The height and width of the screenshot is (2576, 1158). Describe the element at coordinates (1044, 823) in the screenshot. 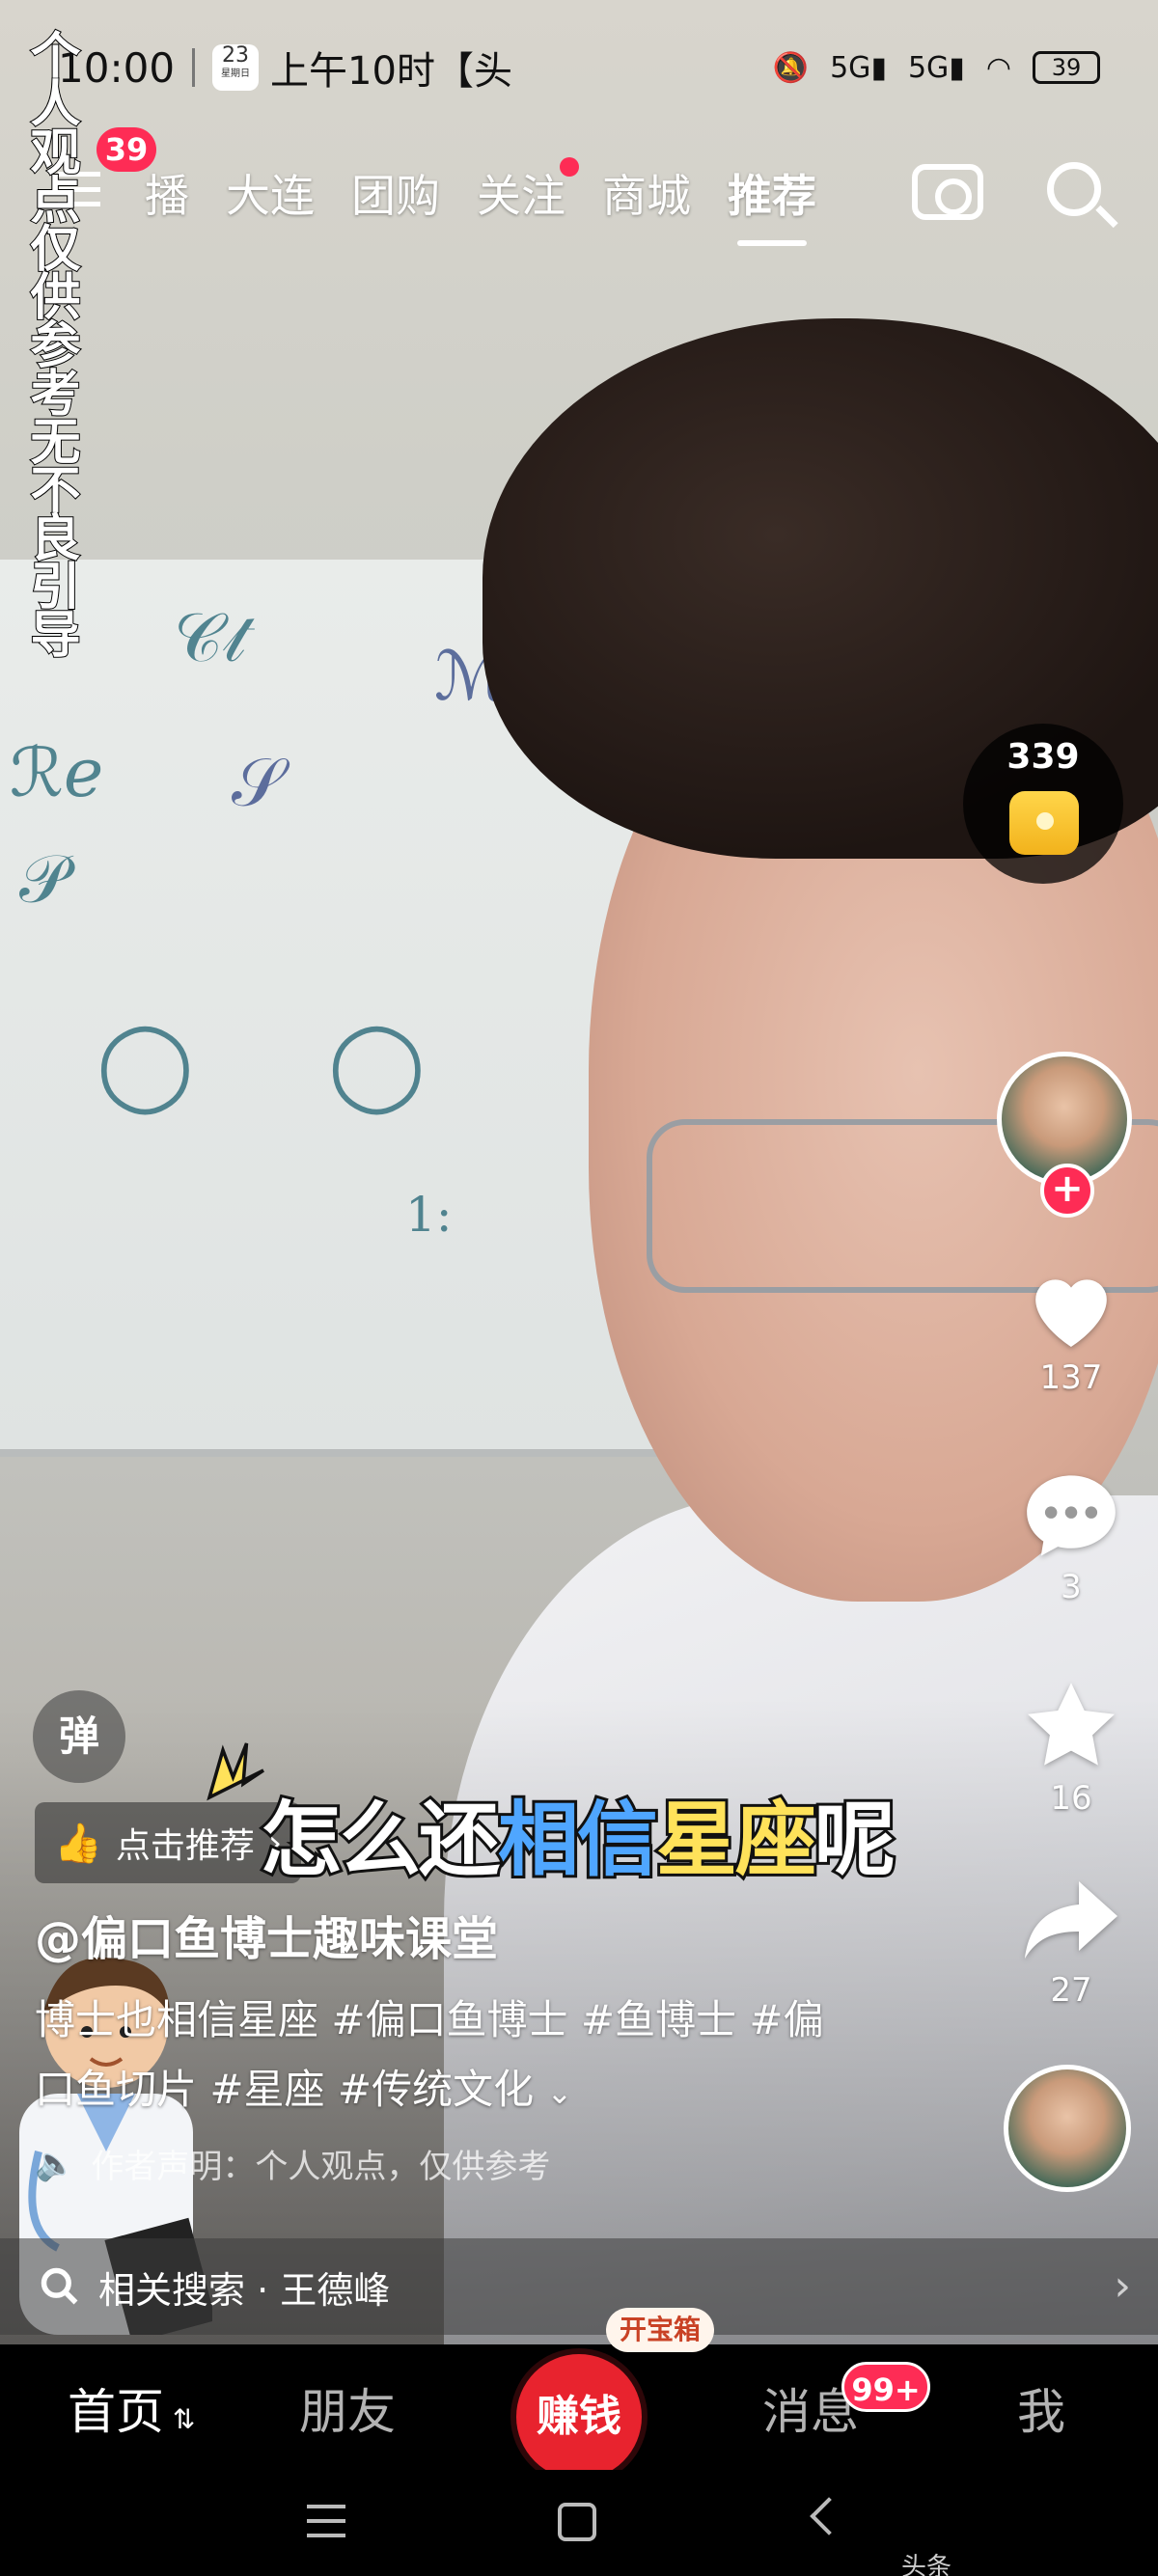

I see `chest-icon` at that location.